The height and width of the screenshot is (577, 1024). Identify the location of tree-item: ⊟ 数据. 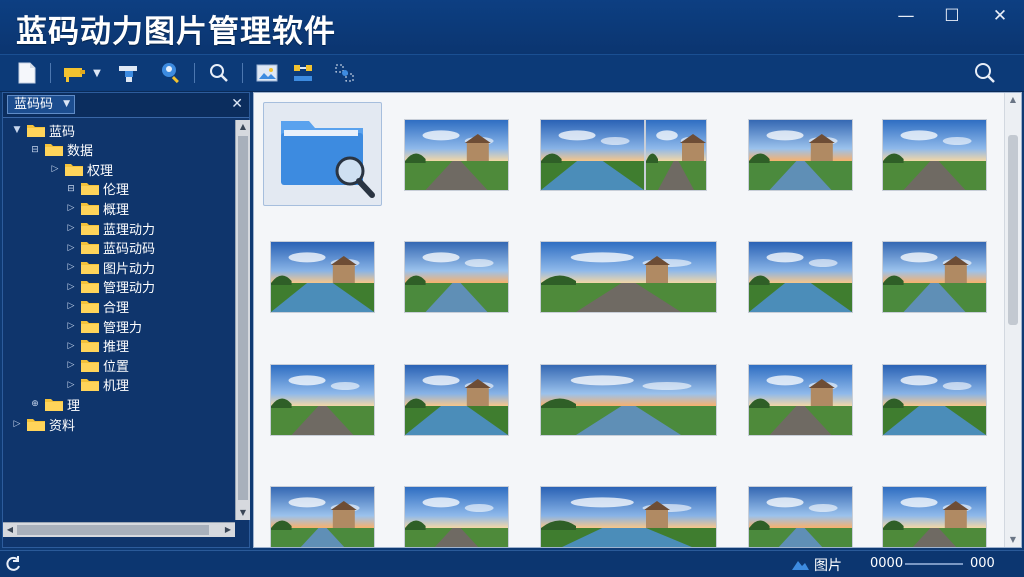
(61, 150).